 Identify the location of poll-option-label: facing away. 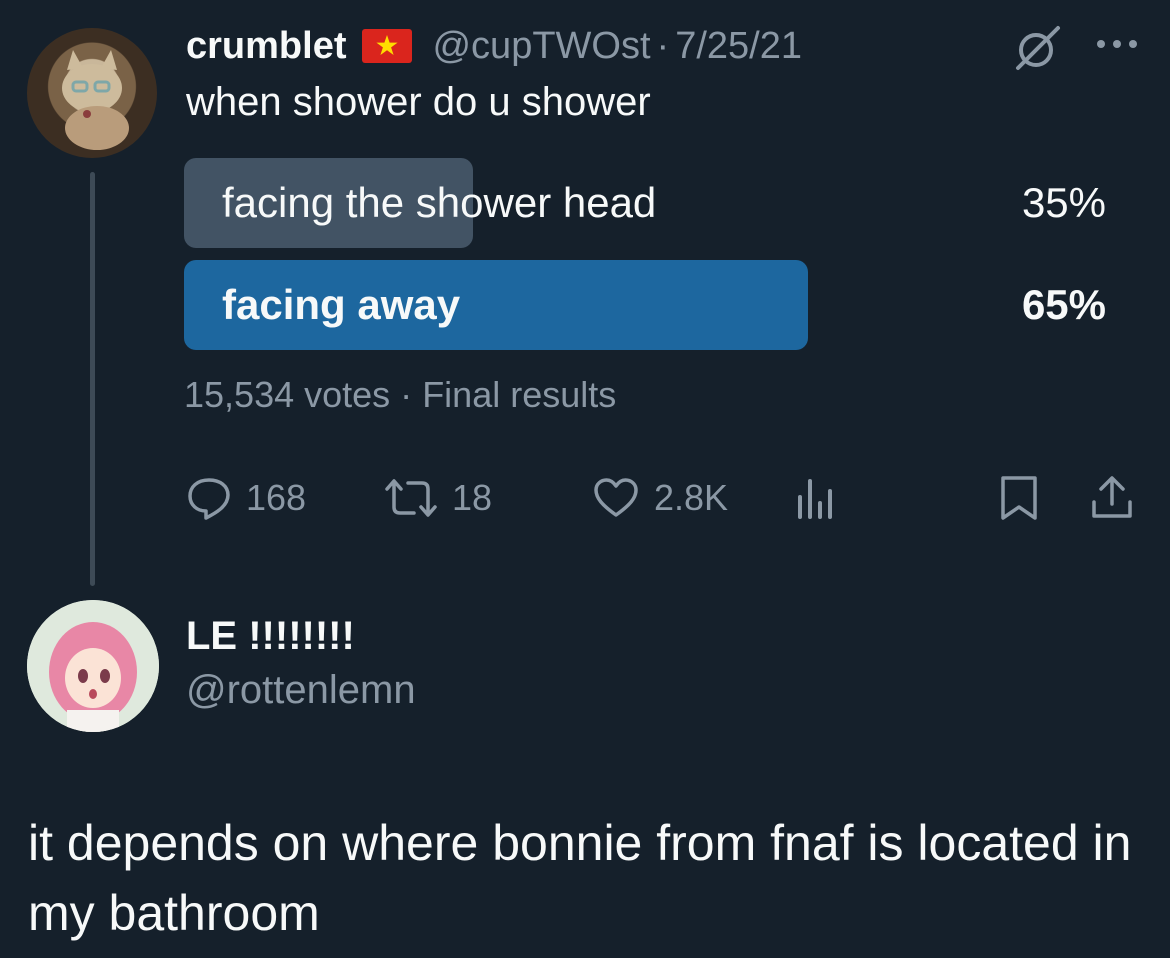
(341, 304).